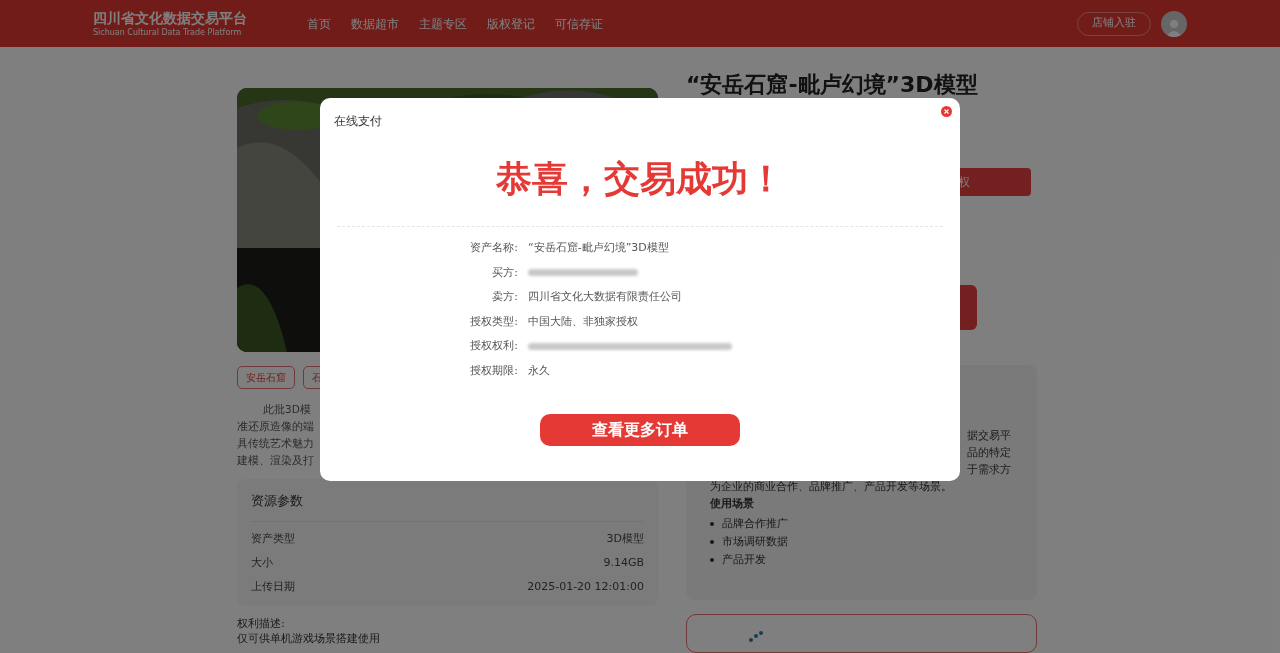 This screenshot has height=653, width=1280. What do you see at coordinates (319, 23) in the screenshot?
I see `nav-link: 首页` at bounding box center [319, 23].